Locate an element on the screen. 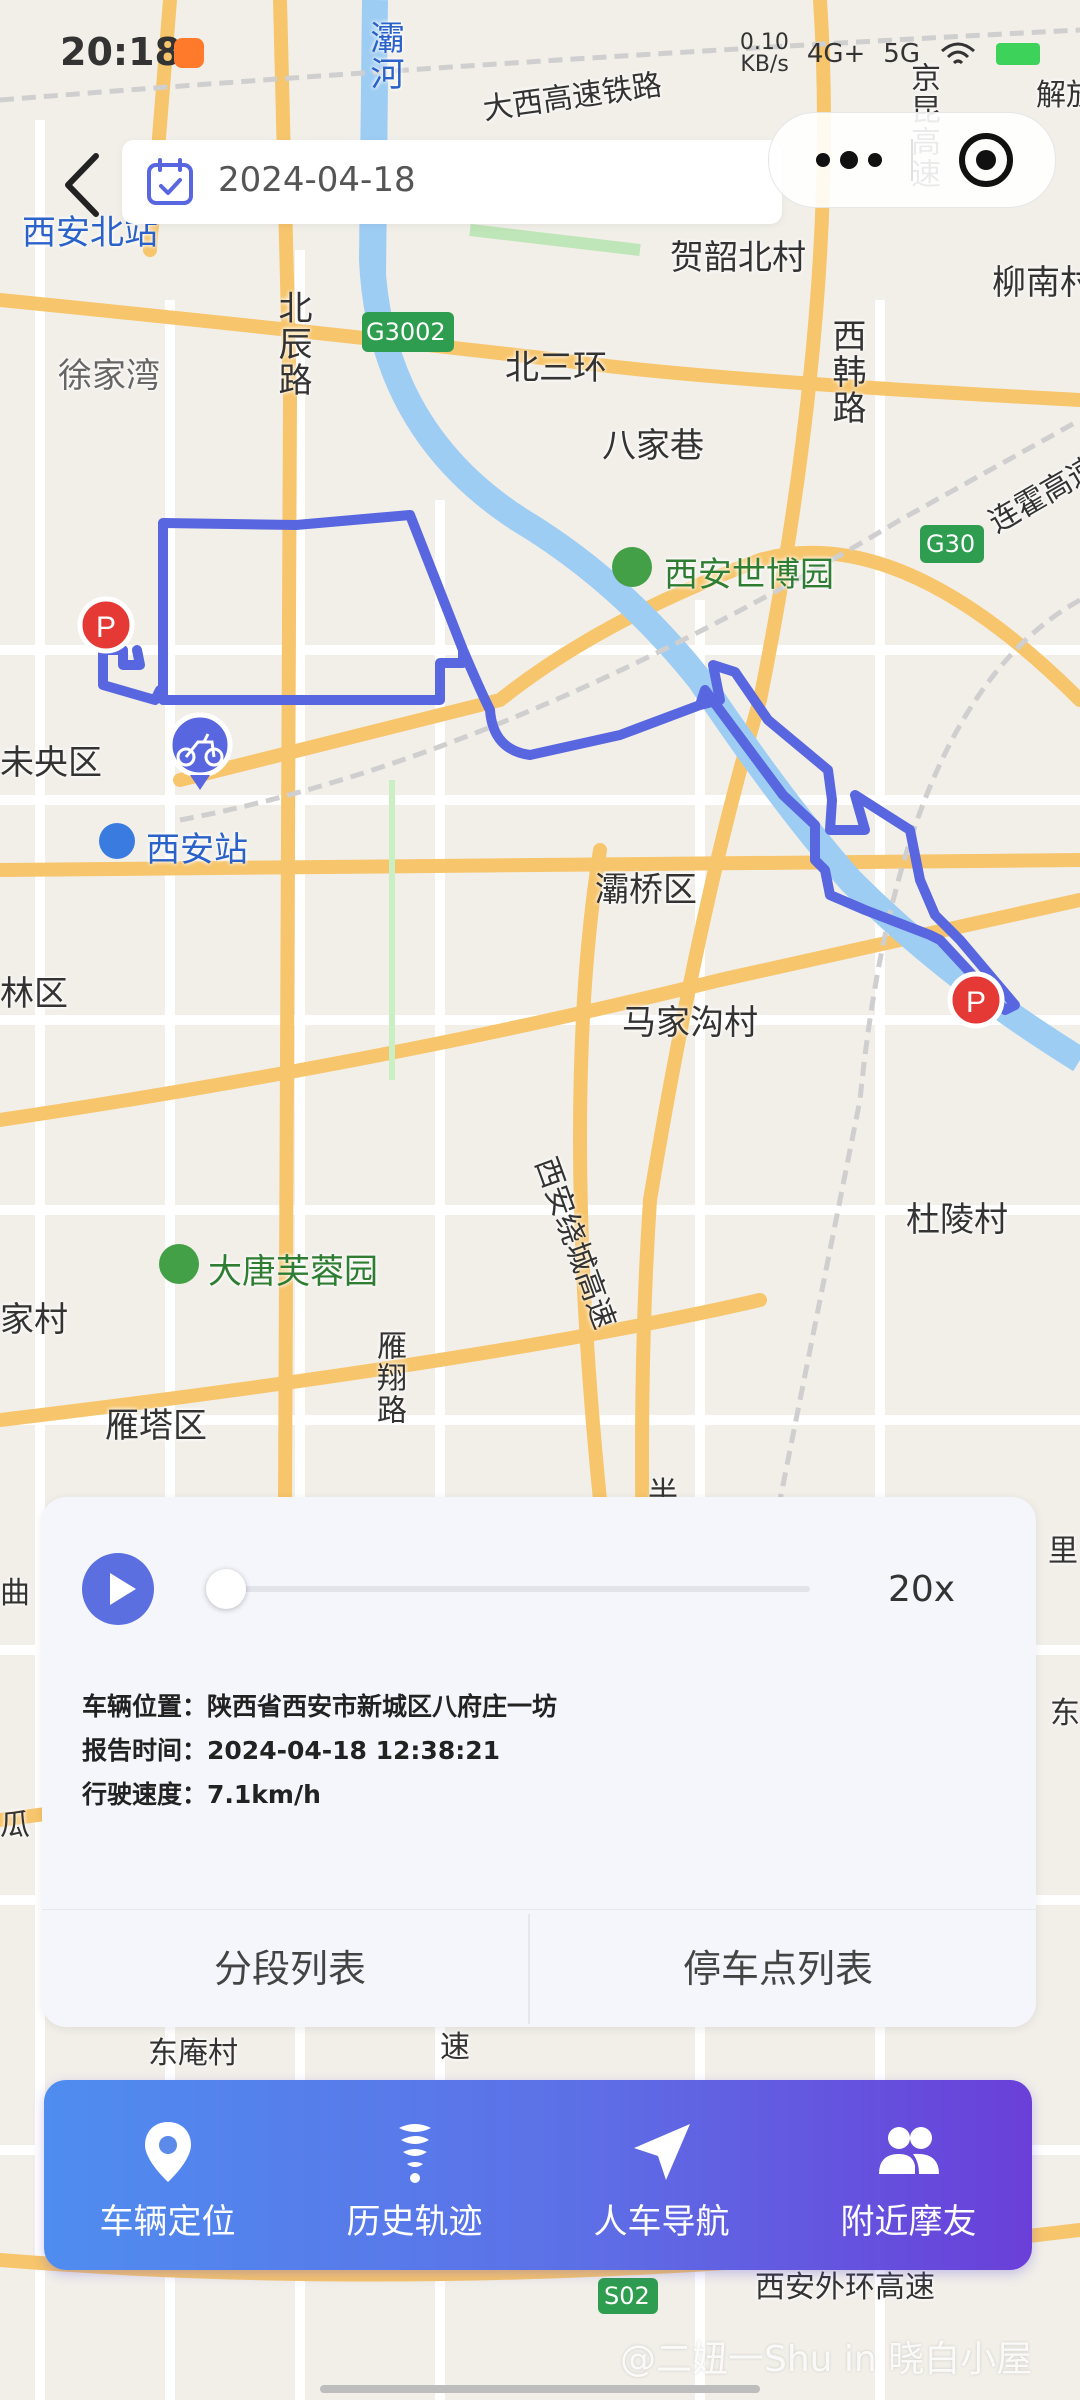 This screenshot has height=2400, width=1080. play-icon is located at coordinates (123, 1589).